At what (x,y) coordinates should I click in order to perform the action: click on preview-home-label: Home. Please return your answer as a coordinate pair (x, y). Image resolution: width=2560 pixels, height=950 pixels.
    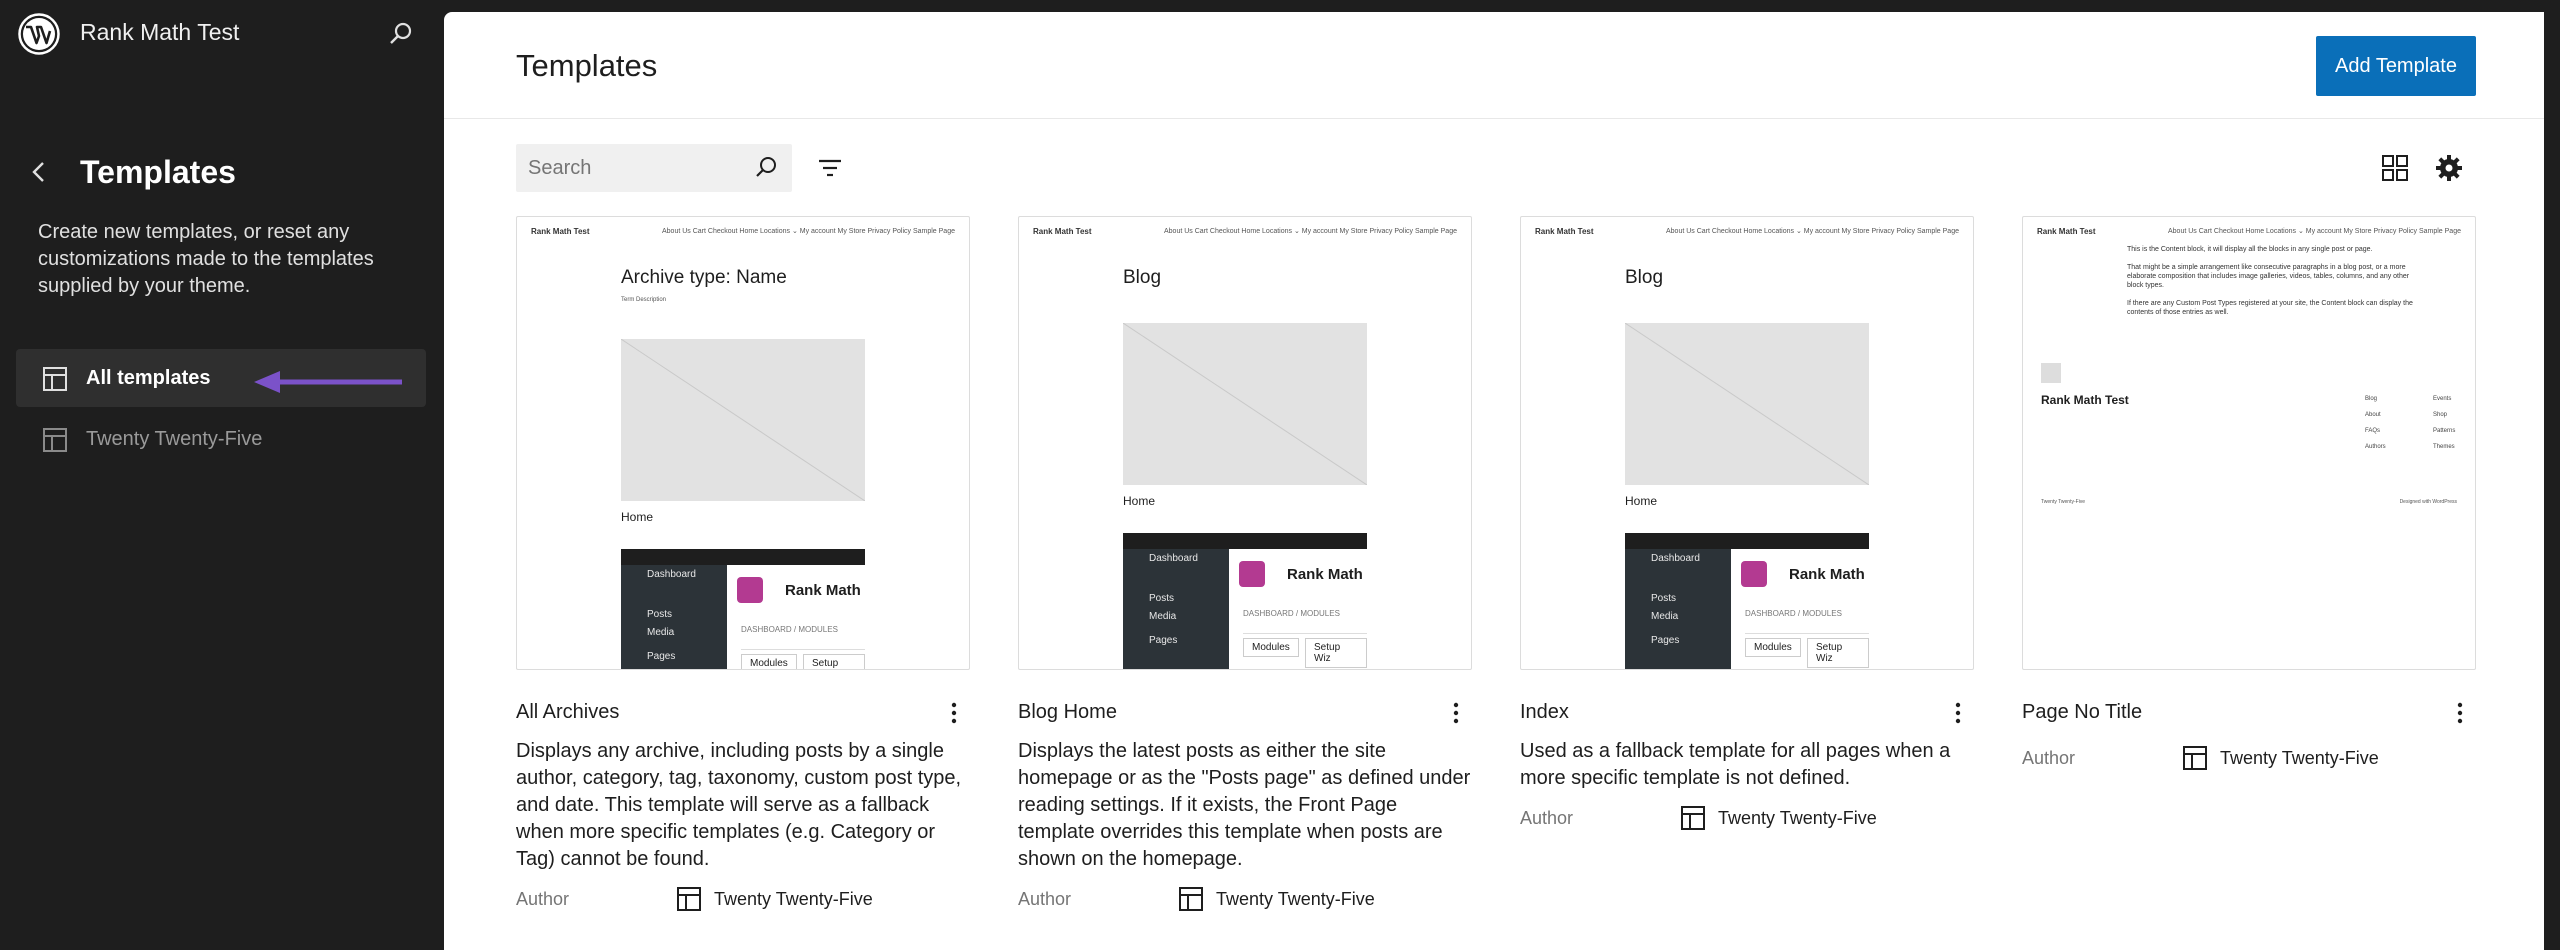
    Looking at the image, I should click on (637, 517).